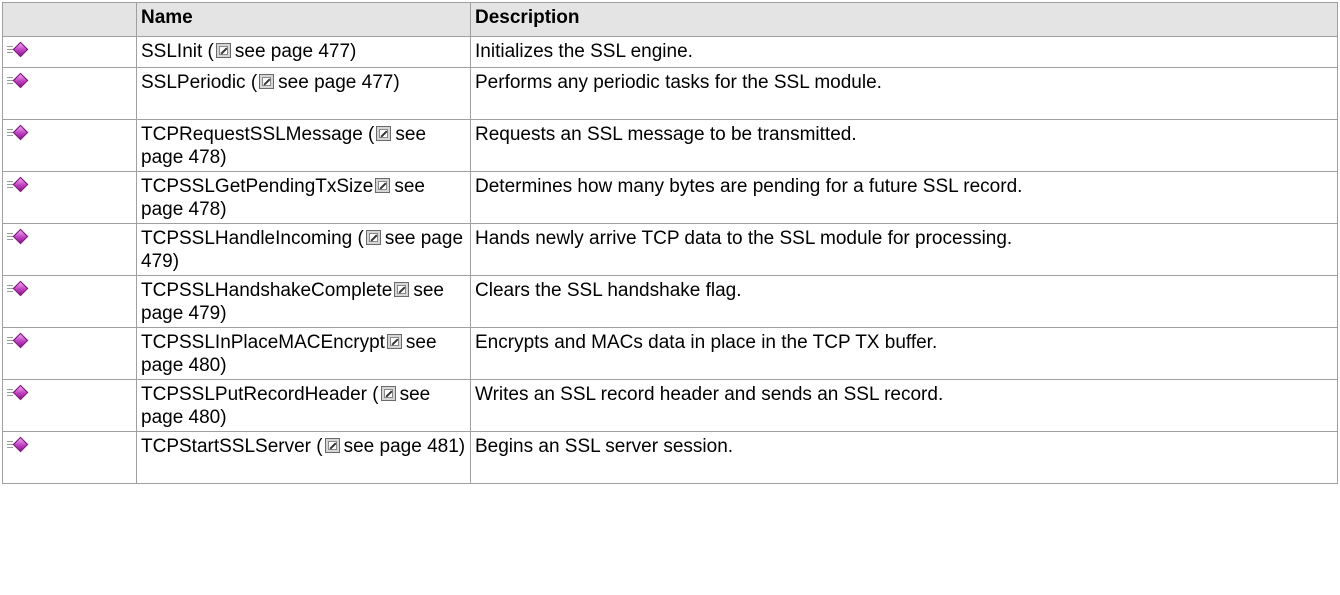 Image resolution: width=1340 pixels, height=595 pixels. What do you see at coordinates (405, 446) in the screenshot?
I see `see-page-link: see page 481)` at bounding box center [405, 446].